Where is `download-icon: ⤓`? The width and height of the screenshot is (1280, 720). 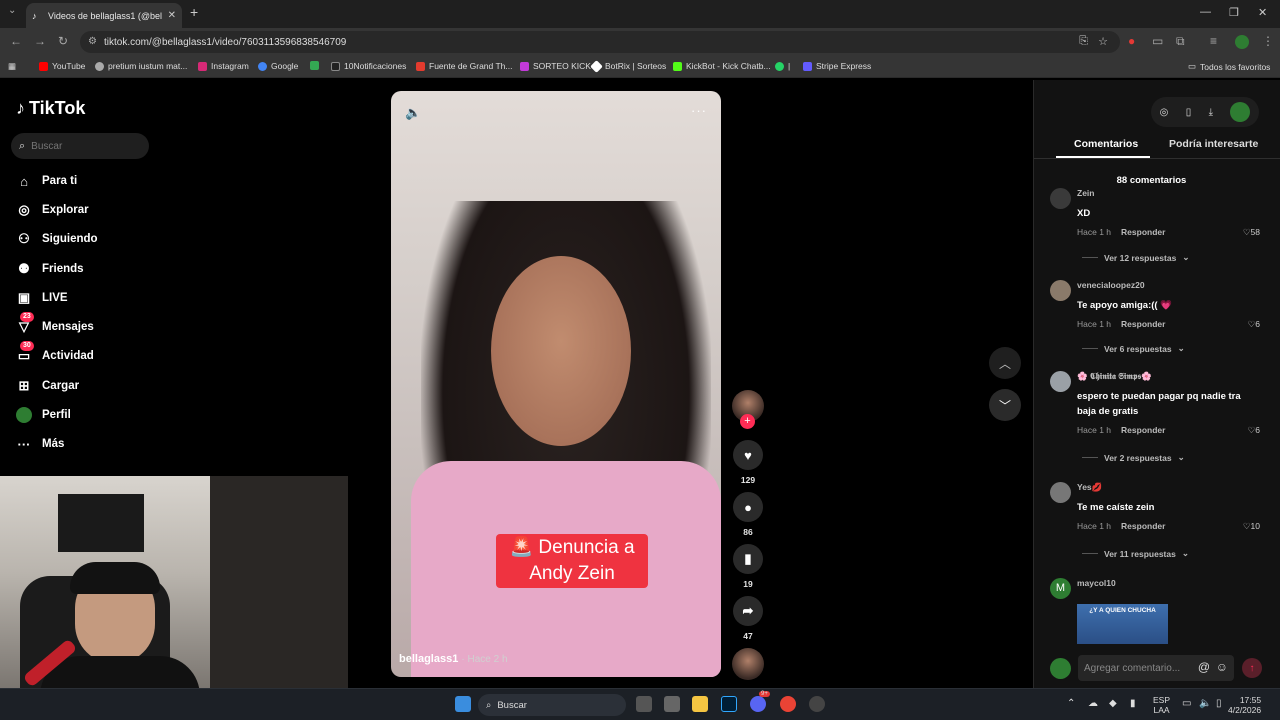
download-icon: ⤓ is located at coordinates (1211, 112).